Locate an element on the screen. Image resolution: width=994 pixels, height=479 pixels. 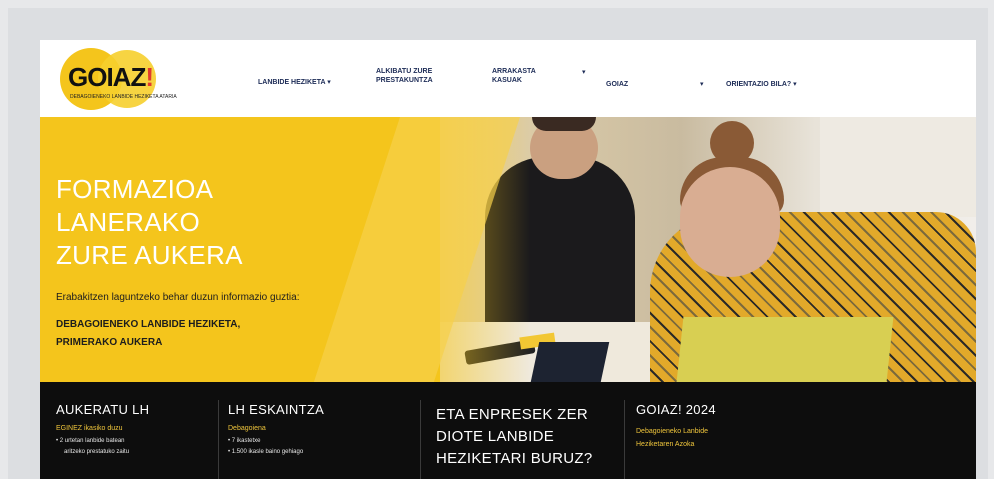
column-title-line: HEZIKETARI BURUZ? is located at coordinates (514, 458).